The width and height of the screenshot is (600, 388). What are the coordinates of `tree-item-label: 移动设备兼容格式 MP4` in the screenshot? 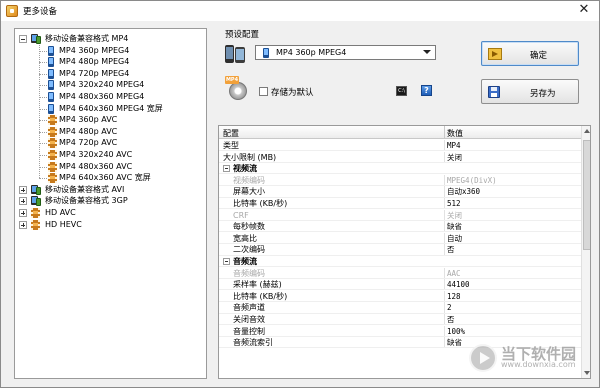 It's located at (87, 38).